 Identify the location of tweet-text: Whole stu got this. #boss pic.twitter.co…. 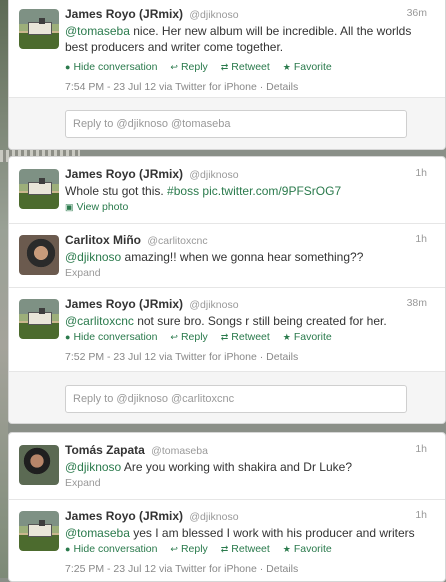
(246, 191).